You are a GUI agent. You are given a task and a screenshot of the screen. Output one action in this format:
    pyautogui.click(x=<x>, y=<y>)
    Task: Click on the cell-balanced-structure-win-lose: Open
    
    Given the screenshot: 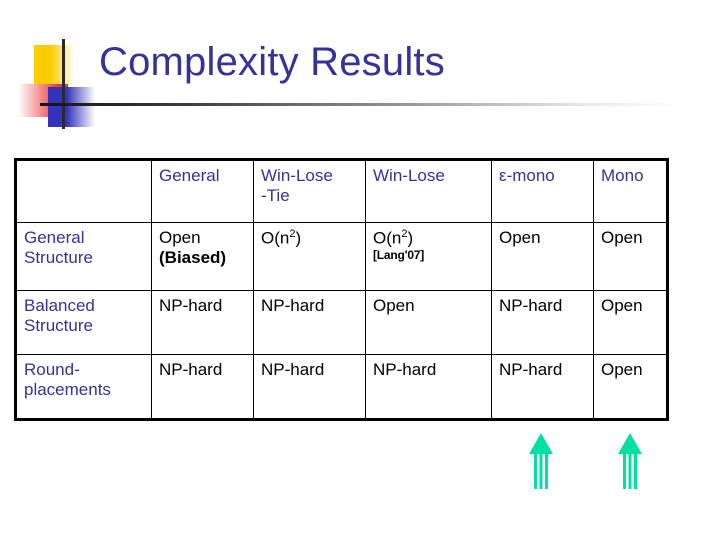 What is the action you would take?
    pyautogui.click(x=428, y=322)
    